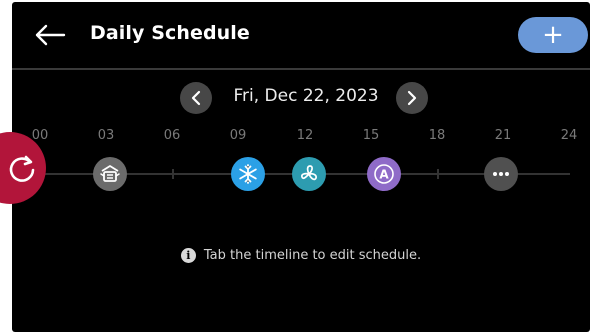  I want to click on dehumidify-event, so click(110, 174).